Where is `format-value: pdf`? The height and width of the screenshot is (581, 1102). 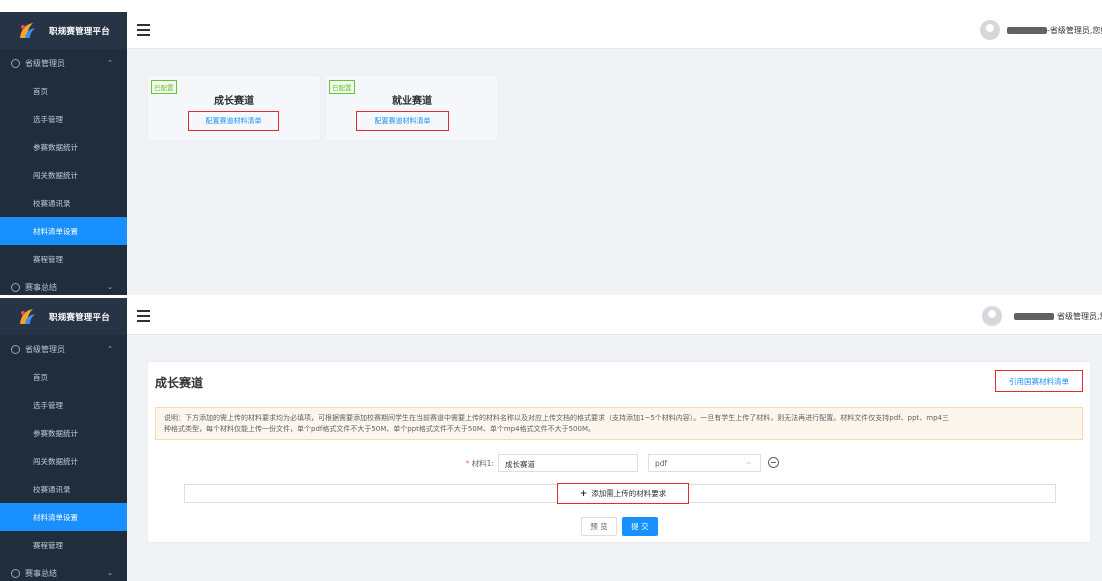 format-value: pdf is located at coordinates (661, 463).